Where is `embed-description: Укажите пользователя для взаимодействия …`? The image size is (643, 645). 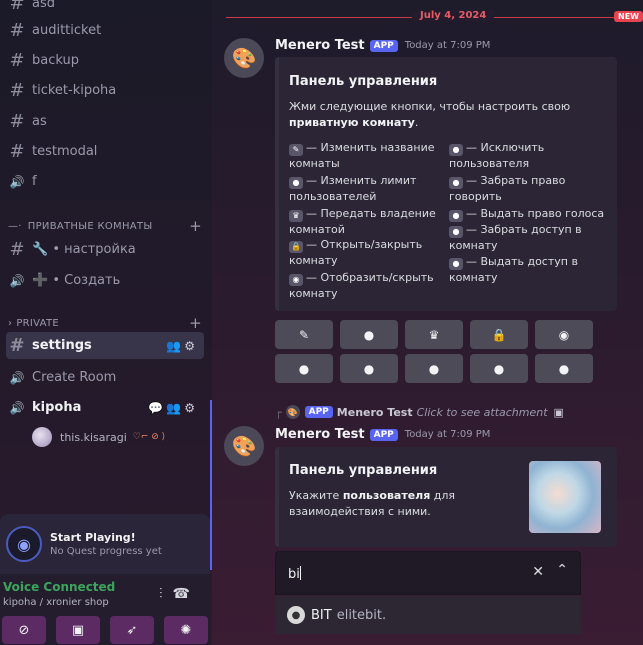 embed-description: Укажите пользователя для взаимодействия … is located at coordinates (372, 503).